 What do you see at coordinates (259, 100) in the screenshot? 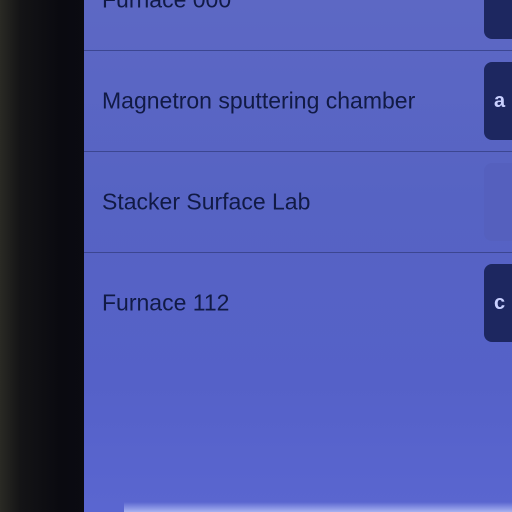
I see `list-item-label: Magnetron sputtering chamber` at bounding box center [259, 100].